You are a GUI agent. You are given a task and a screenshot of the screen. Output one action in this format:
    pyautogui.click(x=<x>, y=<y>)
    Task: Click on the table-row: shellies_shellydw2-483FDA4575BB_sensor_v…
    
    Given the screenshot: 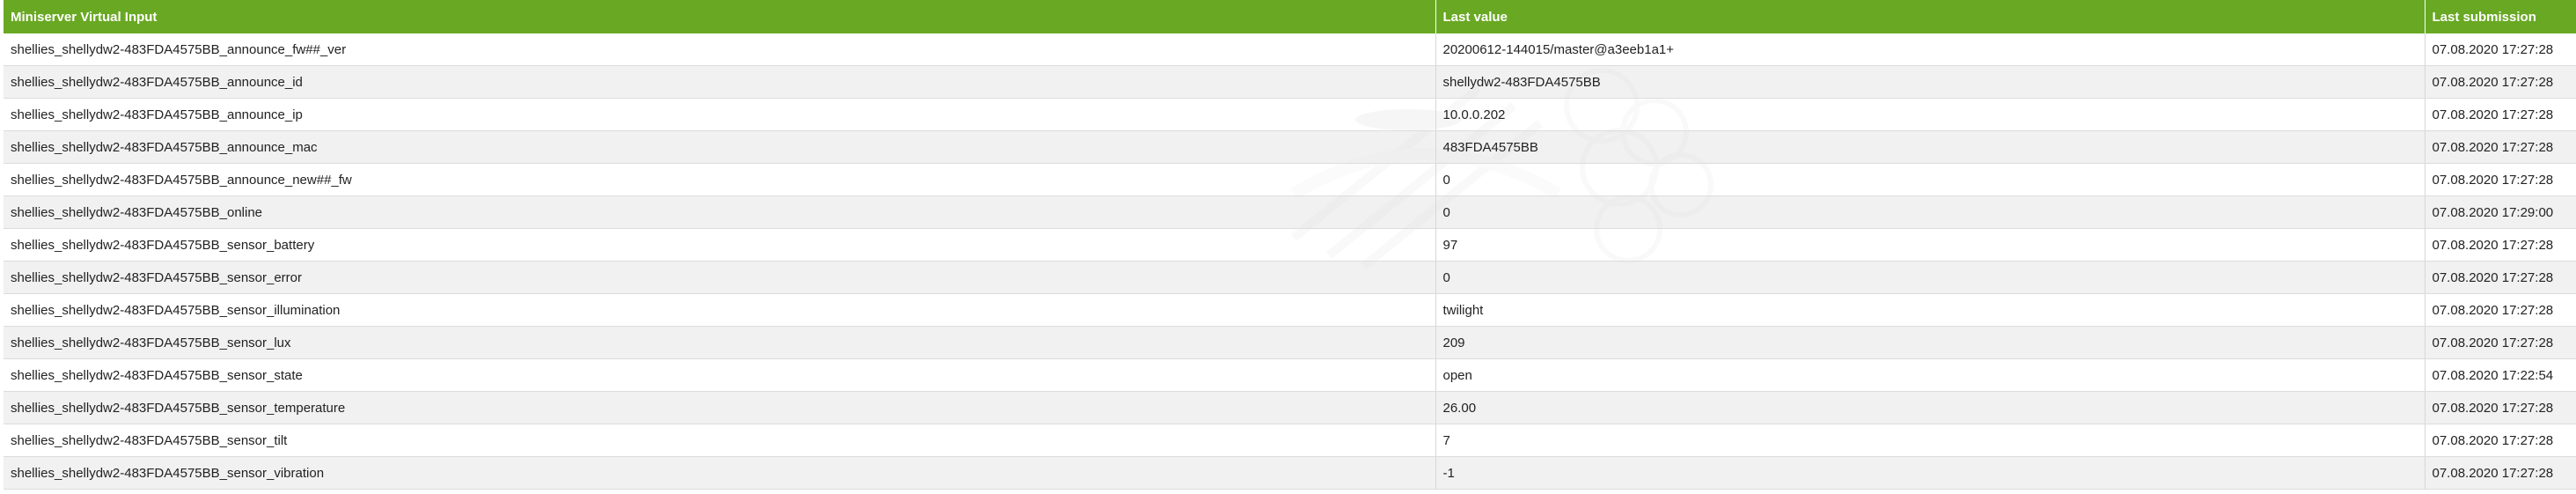 What is the action you would take?
    pyautogui.click(x=1290, y=473)
    